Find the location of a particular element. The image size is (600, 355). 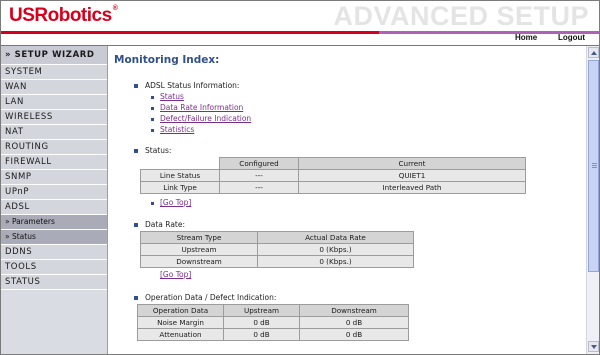

operation-heading: Operation Data / Defect Indication: is located at coordinates (205, 297).